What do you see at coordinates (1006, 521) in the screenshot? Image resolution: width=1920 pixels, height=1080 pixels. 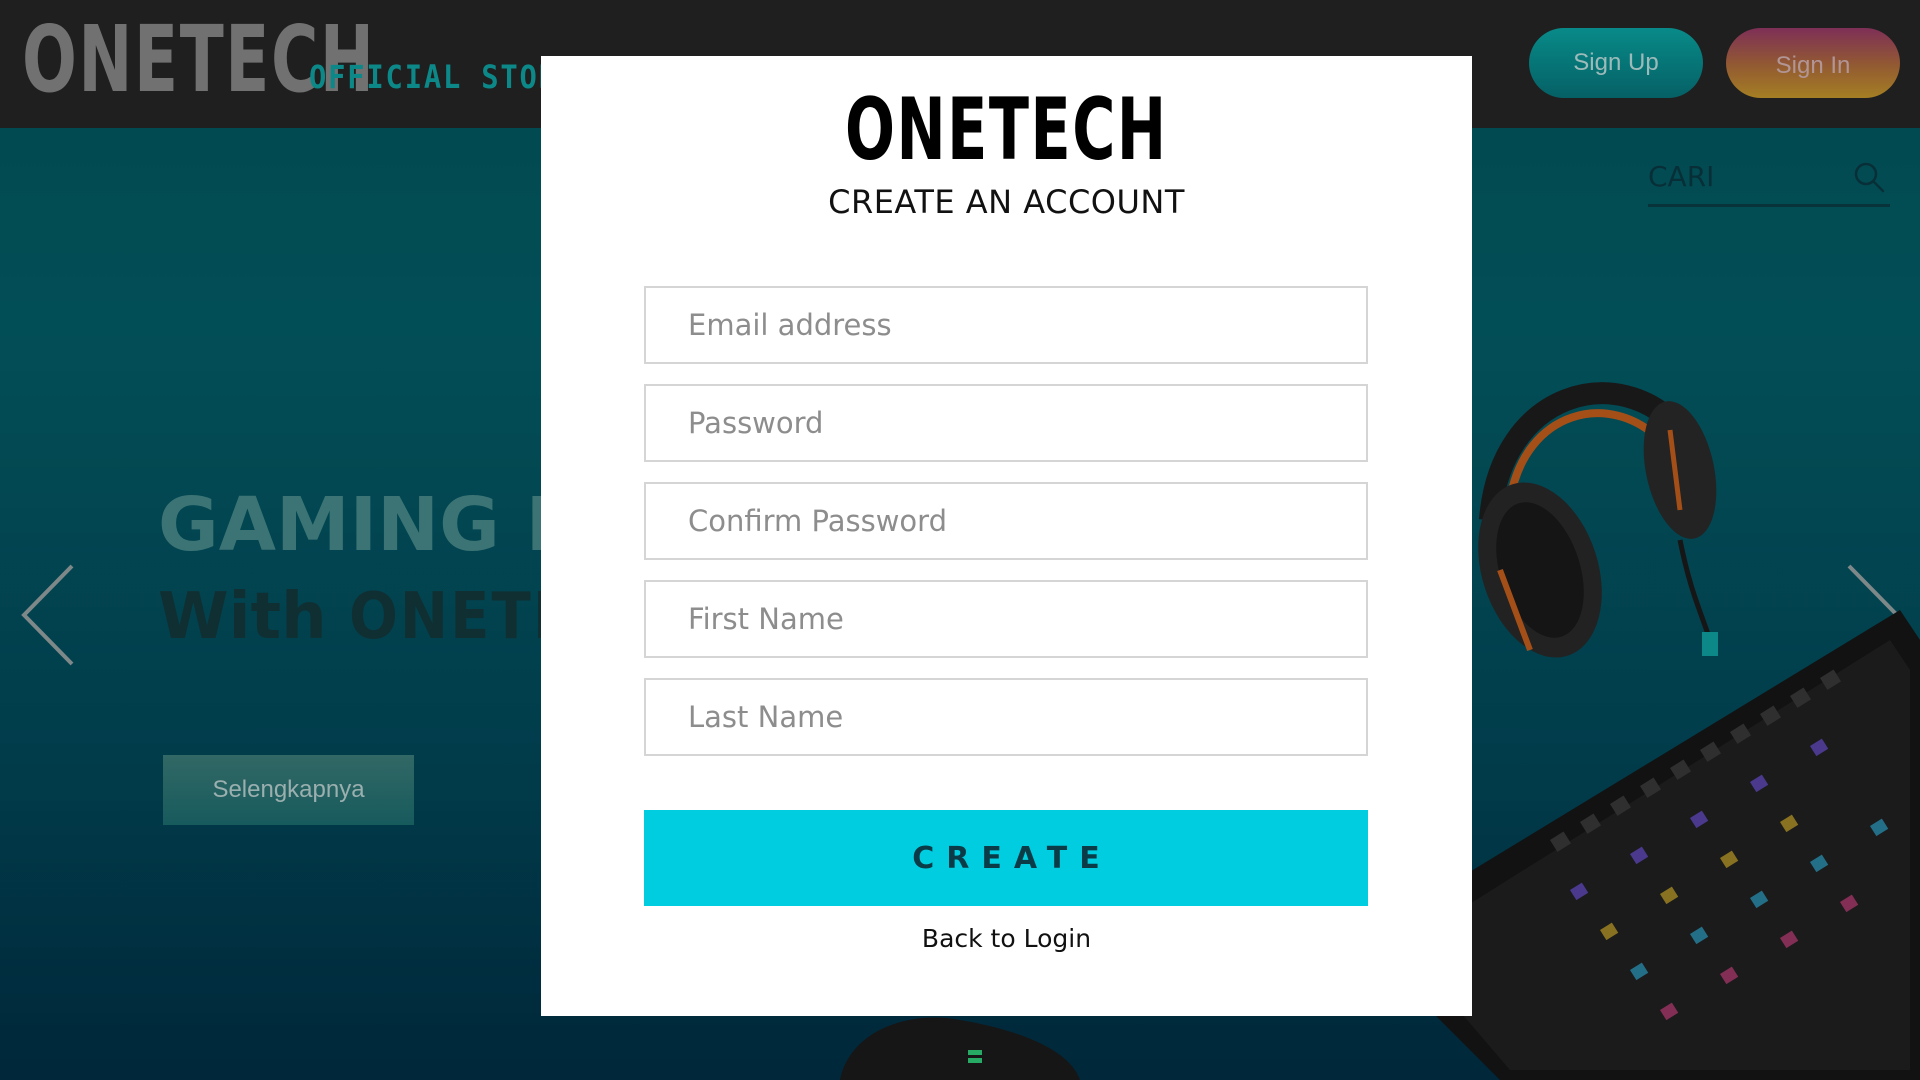 I see `confirm-password-field` at bounding box center [1006, 521].